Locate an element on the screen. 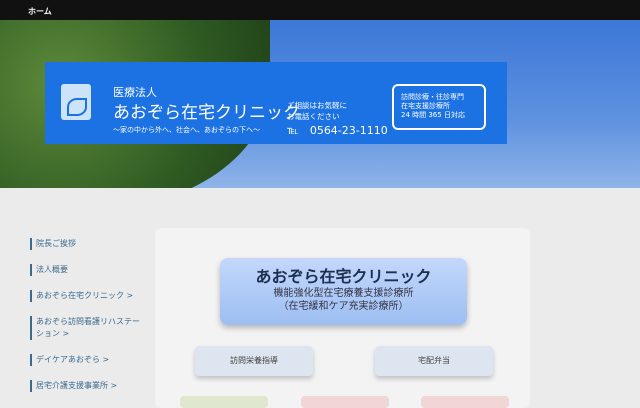 Image resolution: width=640 pixels, height=408 pixels. sidebar-item-greeting: 院長ご挨拶 is located at coordinates (87, 244).